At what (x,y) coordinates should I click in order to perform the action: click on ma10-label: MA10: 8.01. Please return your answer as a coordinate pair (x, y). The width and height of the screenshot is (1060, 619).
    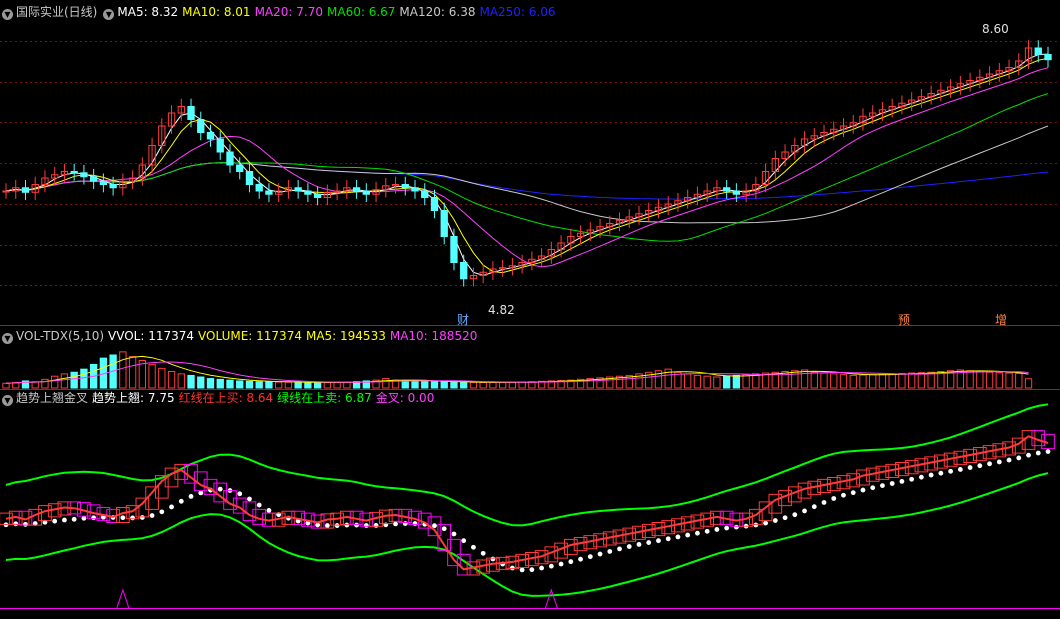
    Looking at the image, I should click on (216, 12).